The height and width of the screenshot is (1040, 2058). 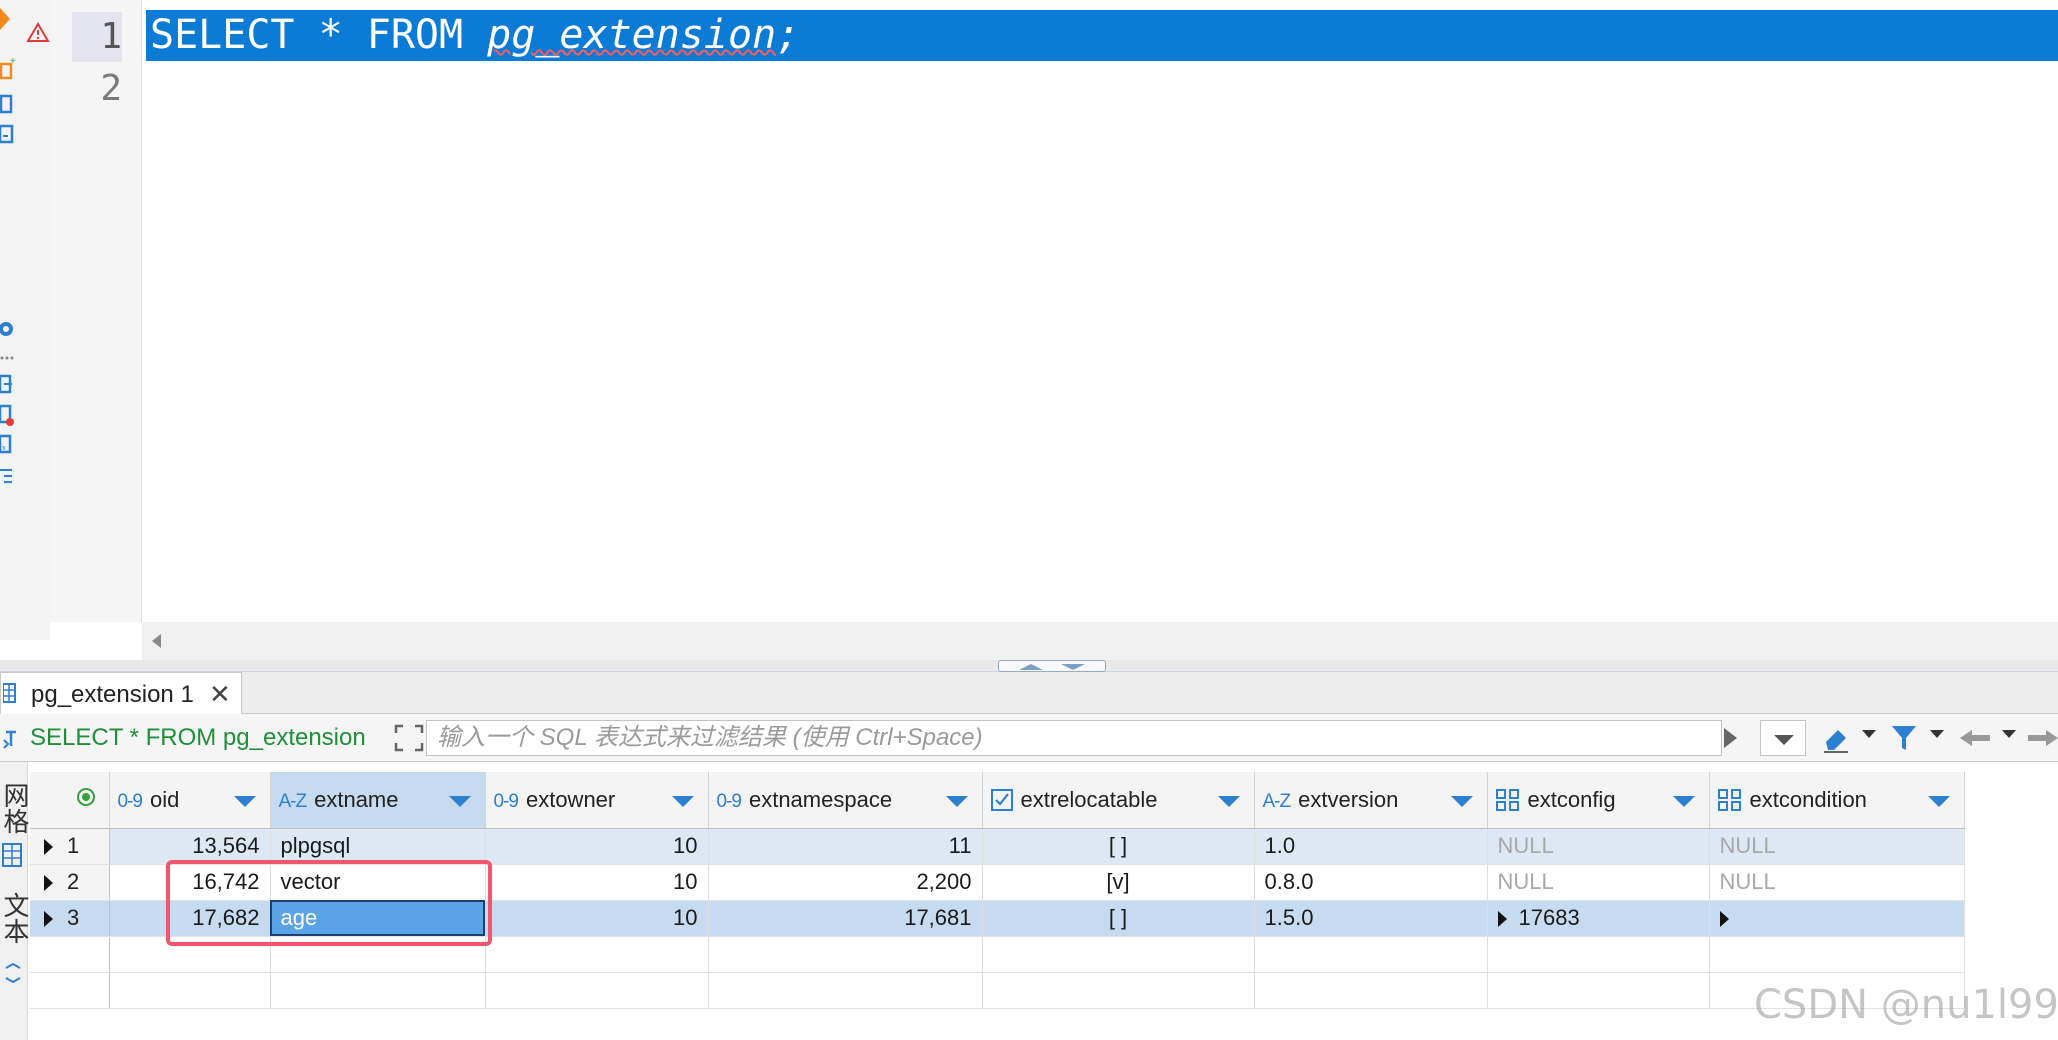 What do you see at coordinates (70, 846) in the screenshot?
I see `row-number: 1` at bounding box center [70, 846].